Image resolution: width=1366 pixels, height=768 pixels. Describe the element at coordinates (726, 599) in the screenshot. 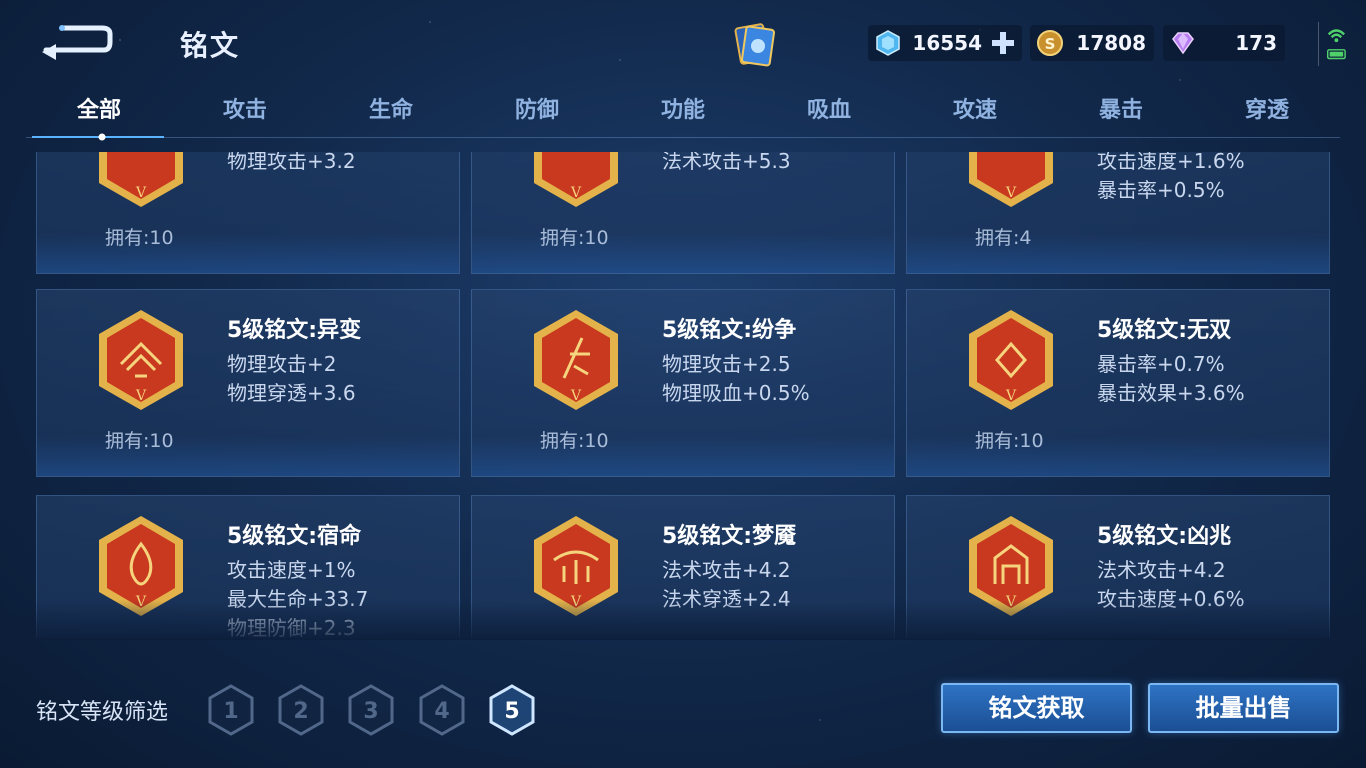

I see `inscription-stat: 法术穿透+2.4` at that location.